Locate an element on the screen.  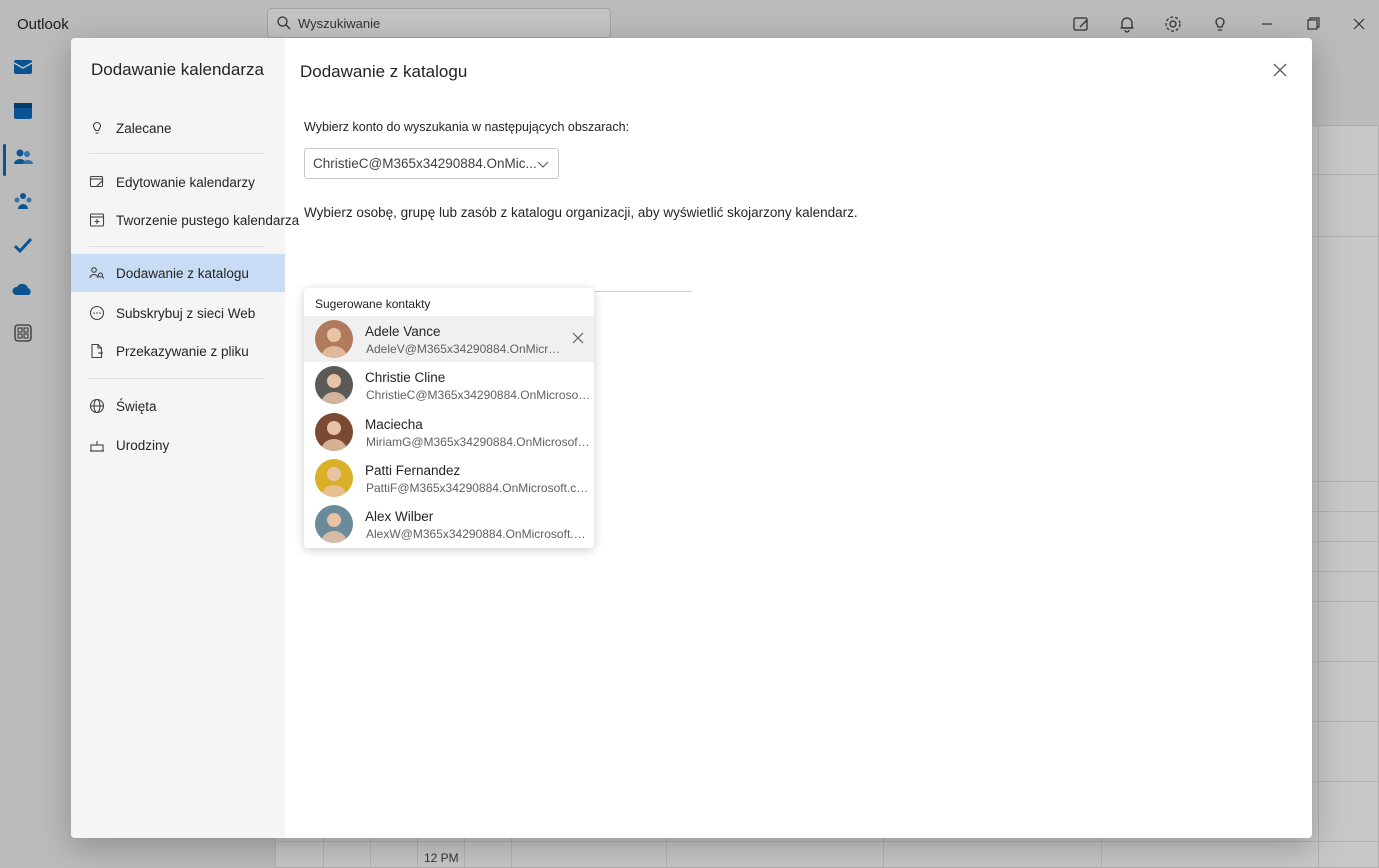
nav-item-edit-calendars: Edytowanie kalendarzy is located at coordinates (178, 182).